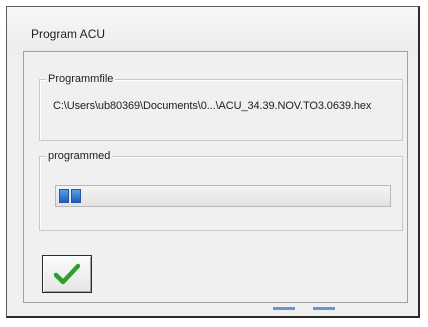 Image resolution: width=428 pixels, height=327 pixels. I want to click on checkmark-icon, so click(67, 274).